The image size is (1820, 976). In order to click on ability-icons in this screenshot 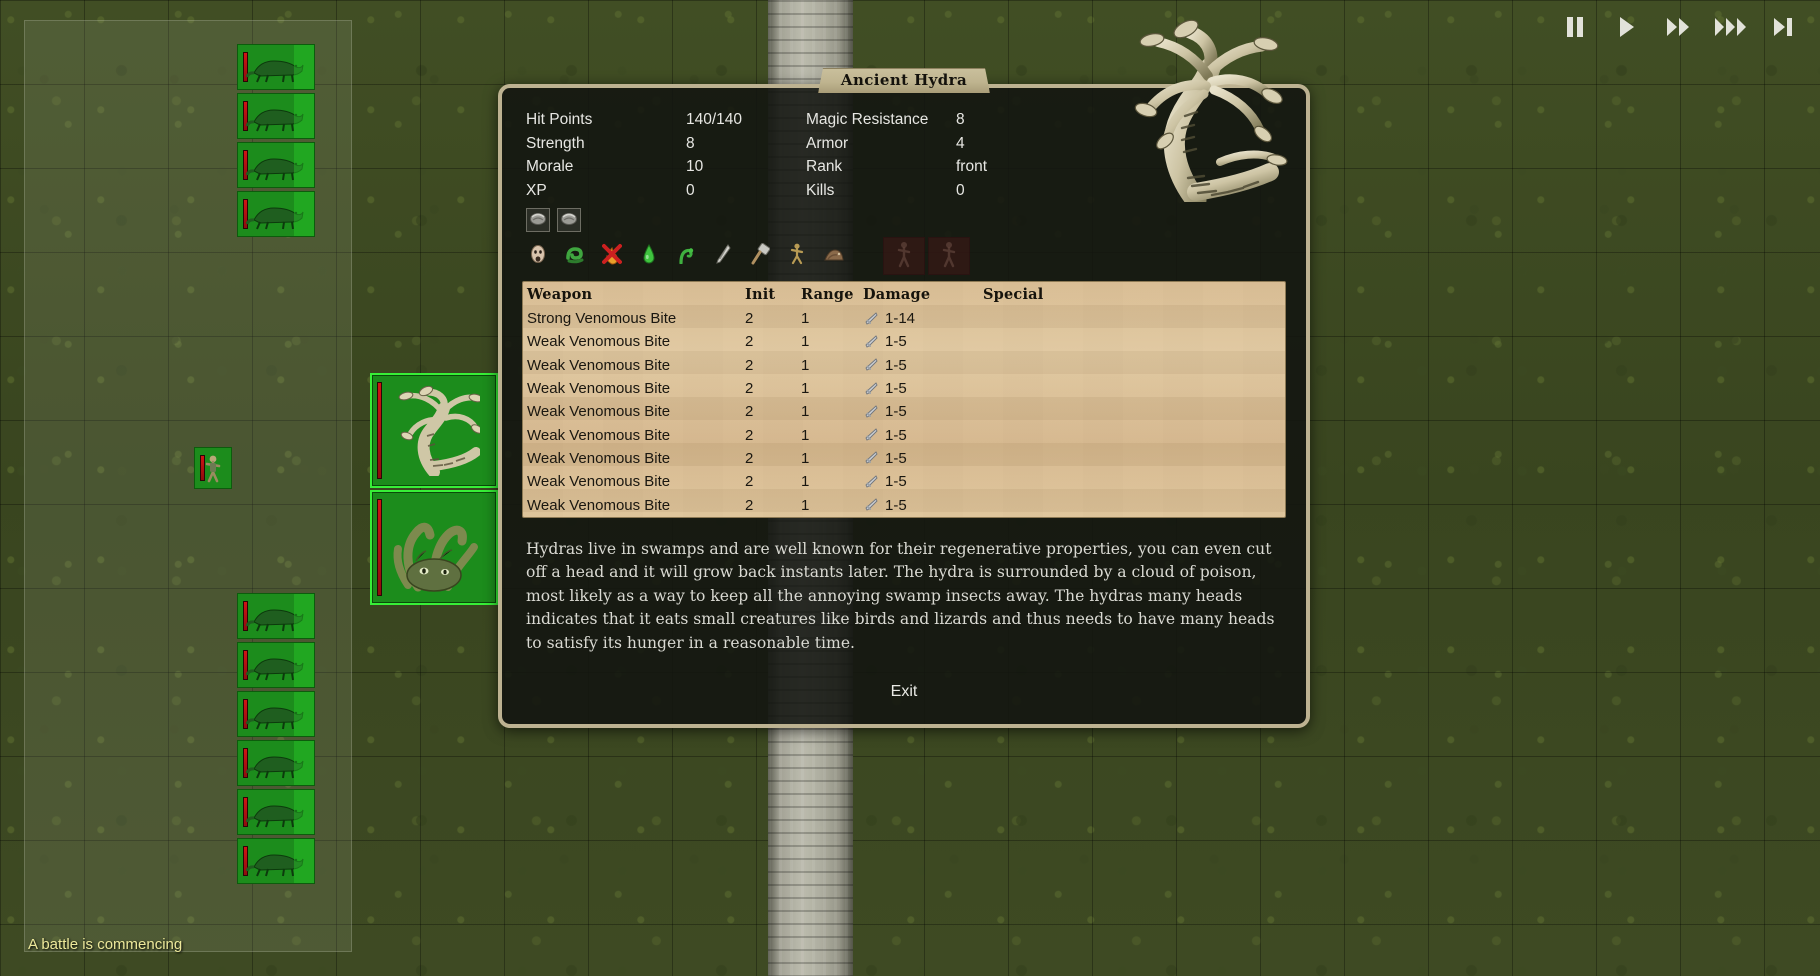, I will do `click(906, 256)`.